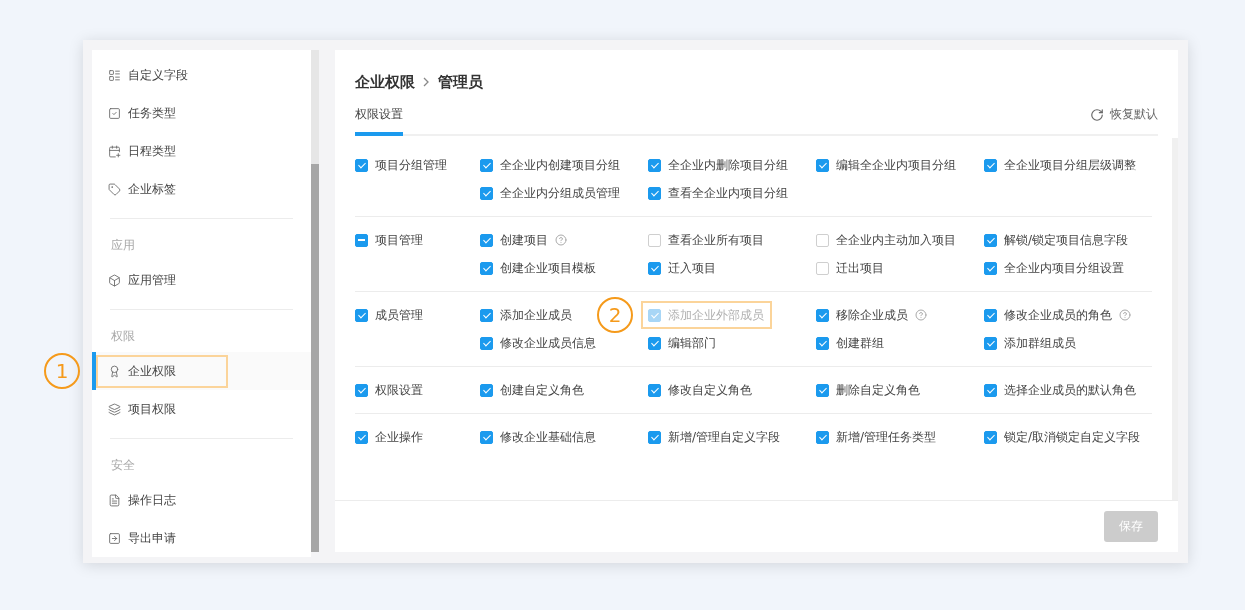 This screenshot has height=610, width=1245. What do you see at coordinates (724, 437) in the screenshot?
I see `permission-label: 新增/管理自定义字段` at bounding box center [724, 437].